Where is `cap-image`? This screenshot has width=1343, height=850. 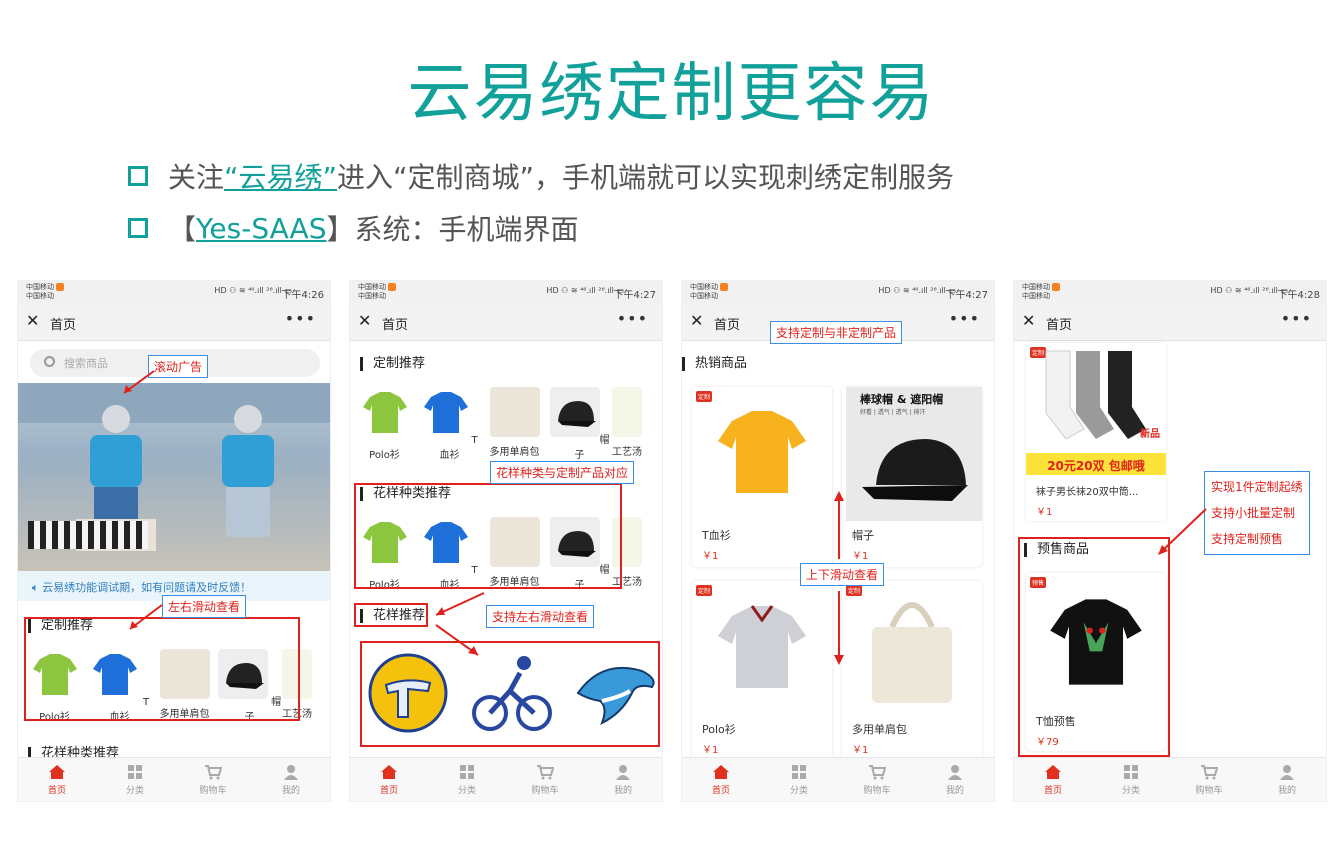 cap-image is located at coordinates (574, 412).